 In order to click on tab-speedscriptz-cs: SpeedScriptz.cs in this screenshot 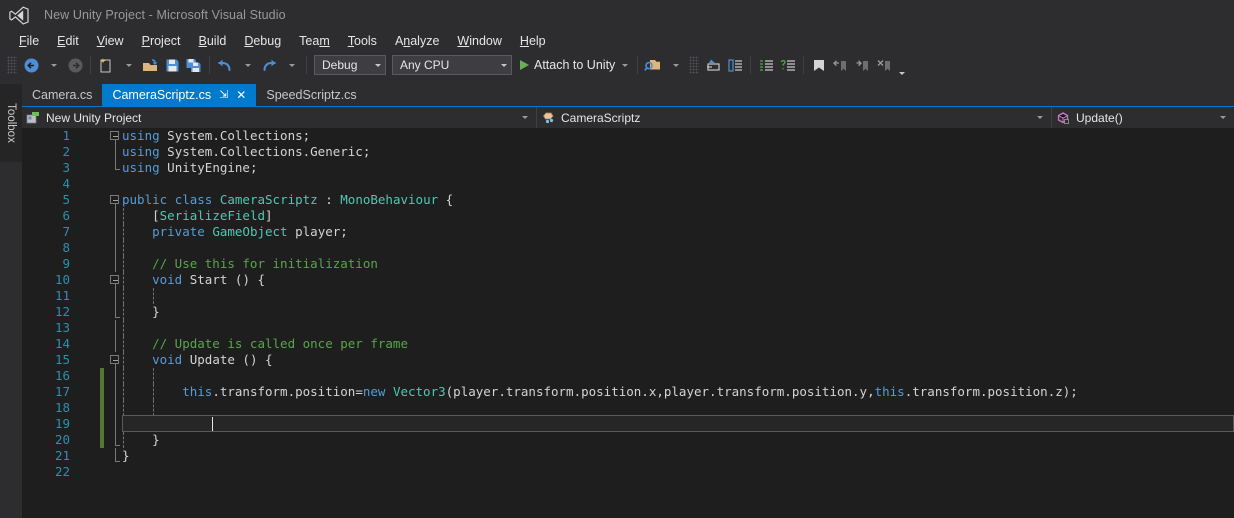, I will do `click(311, 95)`.